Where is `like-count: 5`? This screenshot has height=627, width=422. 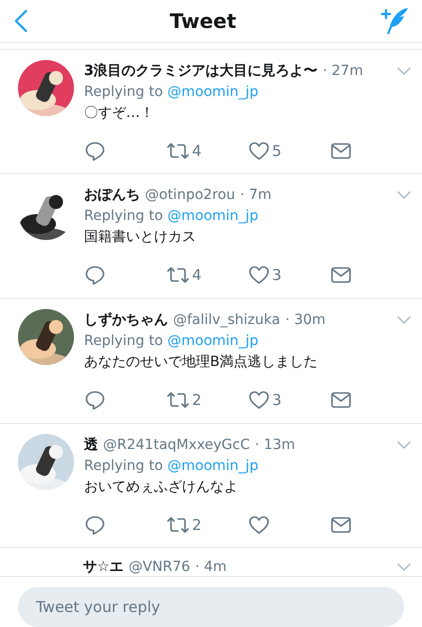 like-count: 5 is located at coordinates (277, 151).